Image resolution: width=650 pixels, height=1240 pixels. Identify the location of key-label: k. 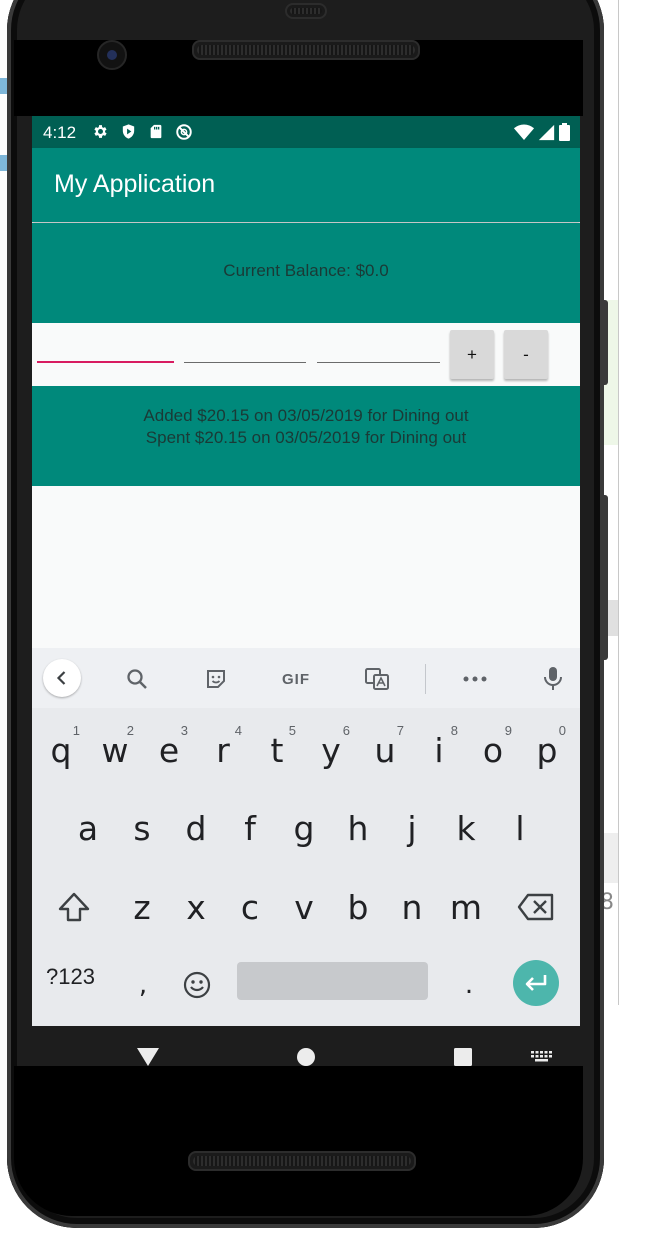
(466, 828).